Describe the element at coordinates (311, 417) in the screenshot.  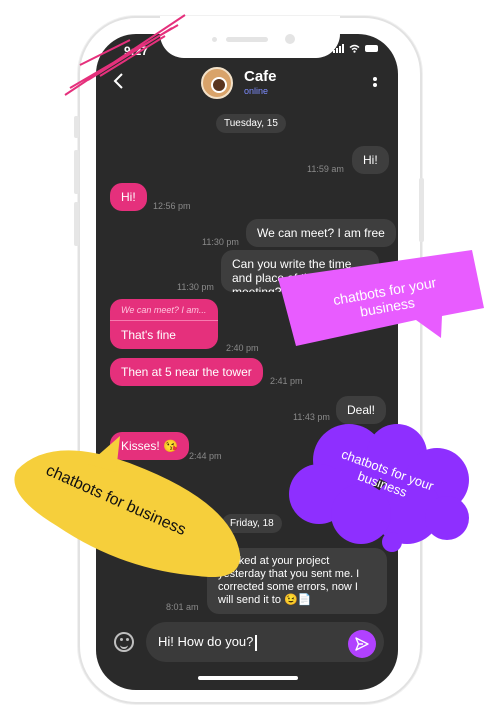
I see `message-time: 11:43 pm` at that location.